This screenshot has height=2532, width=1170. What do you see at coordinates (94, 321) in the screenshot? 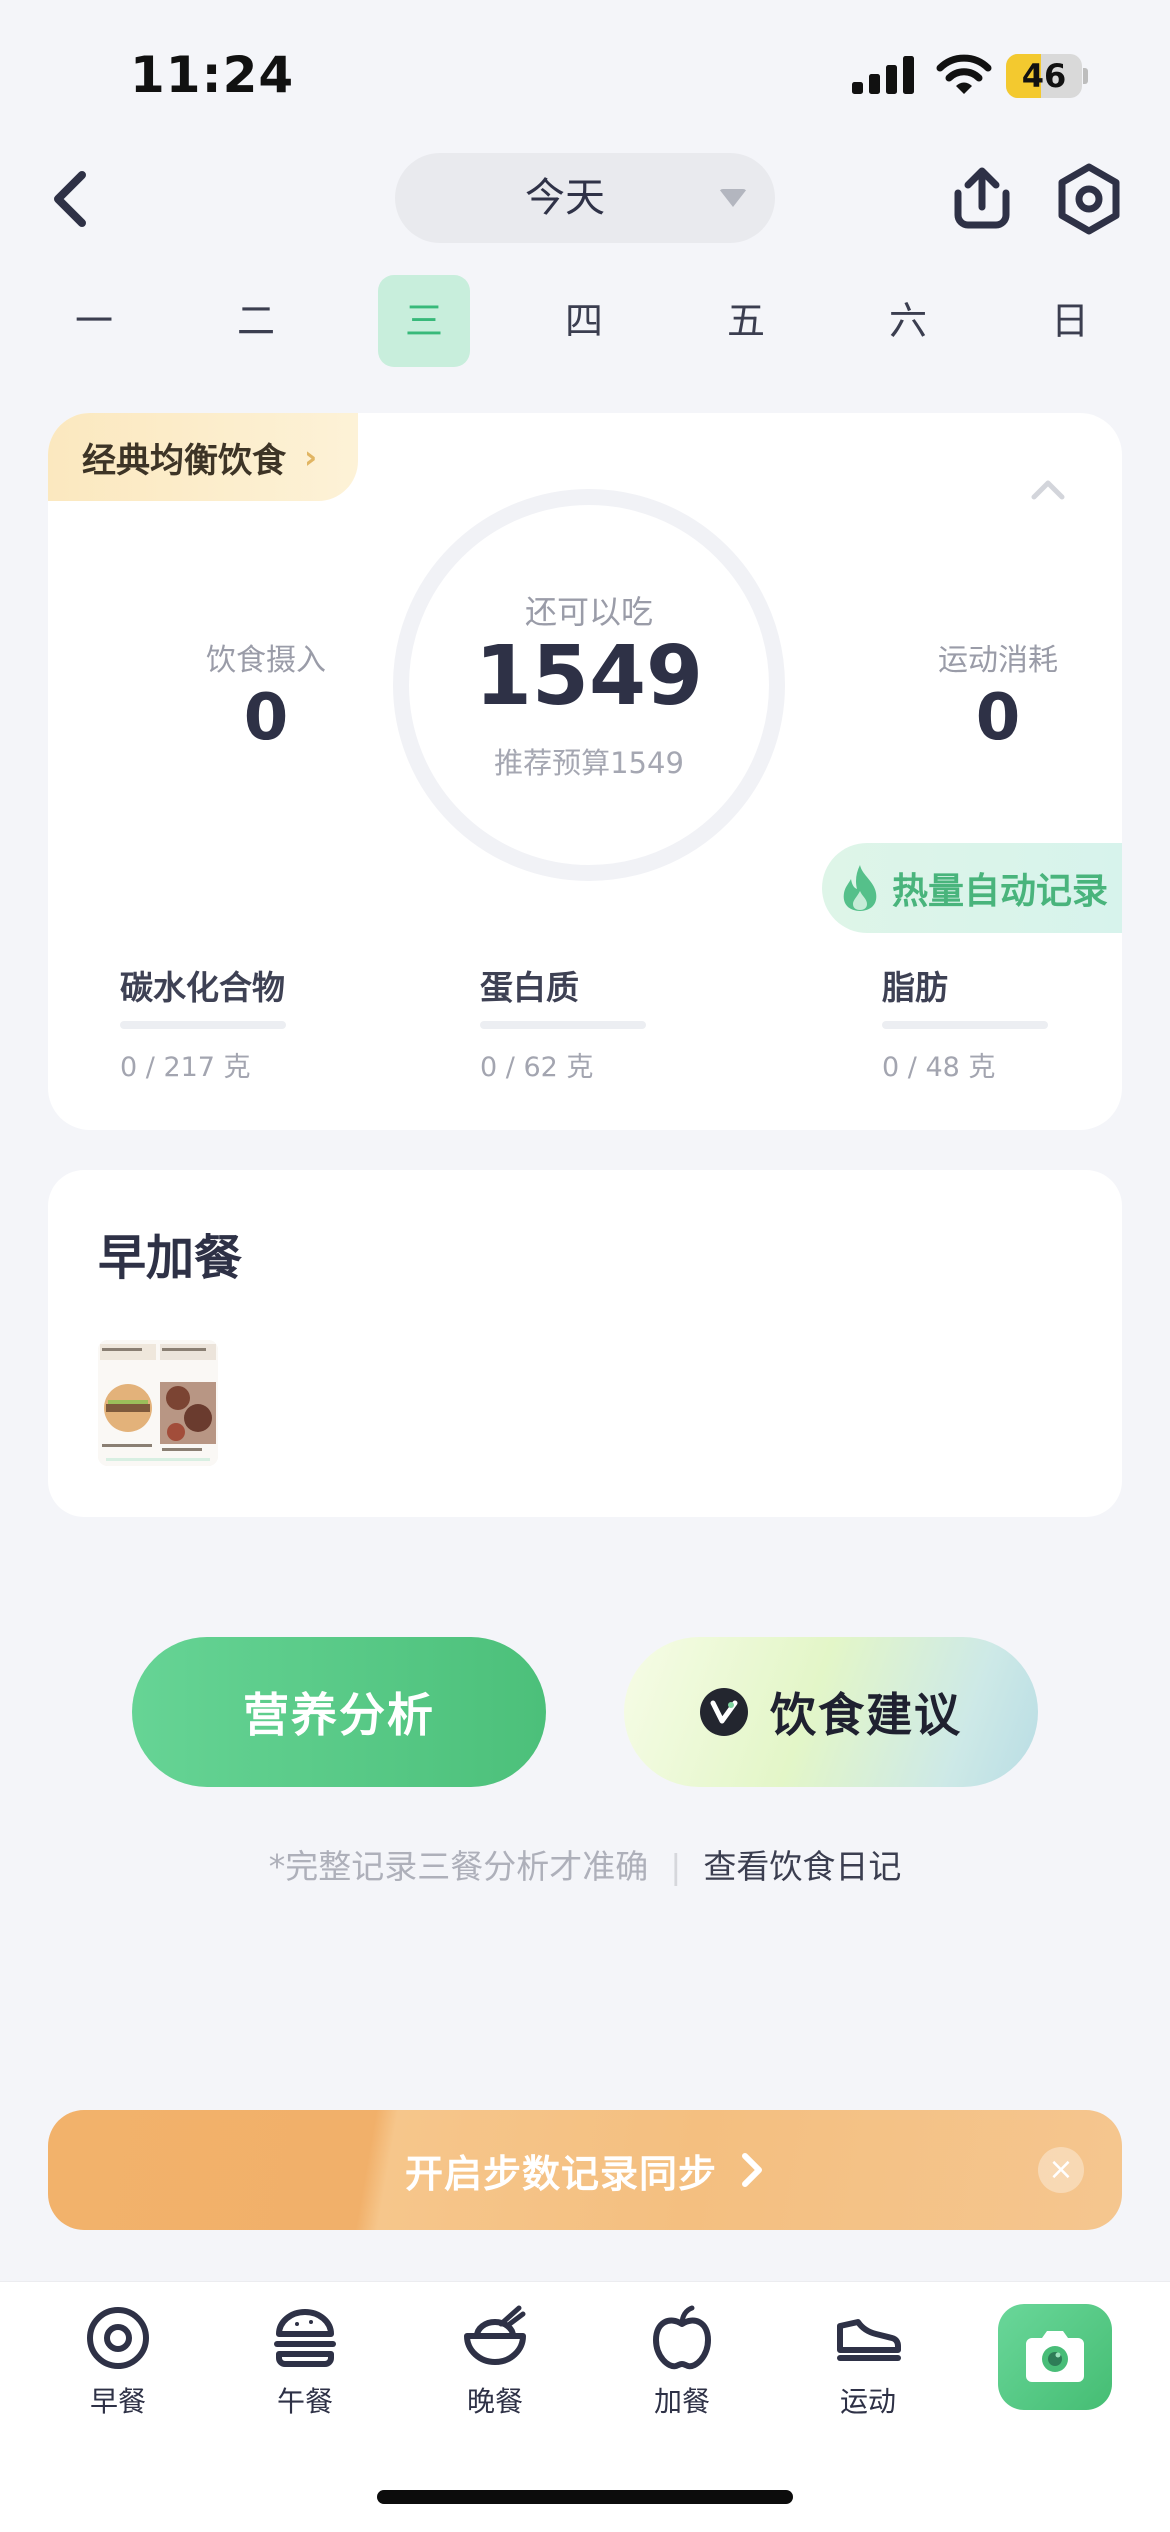
I see `day-mon: 一` at bounding box center [94, 321].